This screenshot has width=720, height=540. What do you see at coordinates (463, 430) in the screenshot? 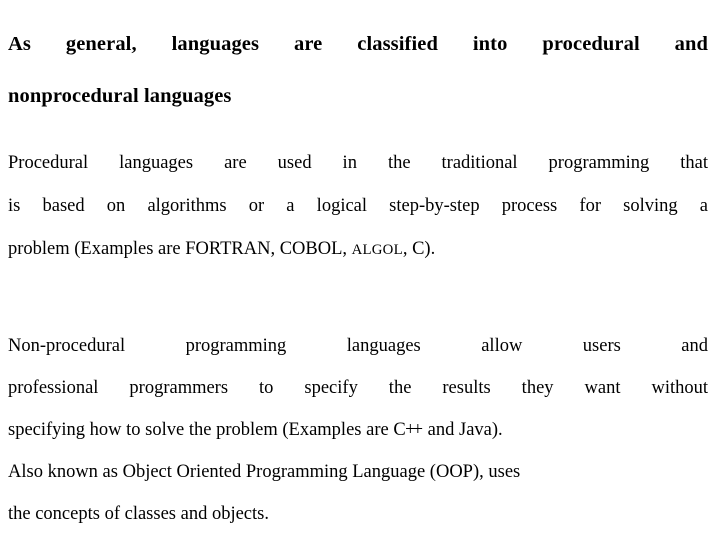
I see `nonprocedural-line-3-suffix: and Java).` at bounding box center [463, 430].